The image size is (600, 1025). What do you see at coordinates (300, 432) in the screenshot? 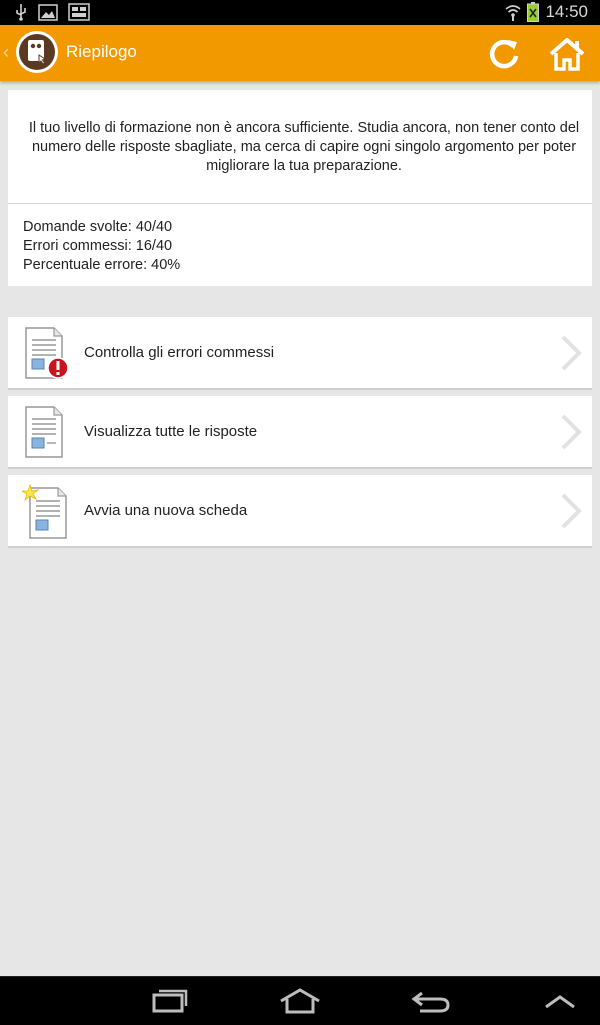
I see `list-item-view-answers: Visualizza tutte le risposte` at bounding box center [300, 432].